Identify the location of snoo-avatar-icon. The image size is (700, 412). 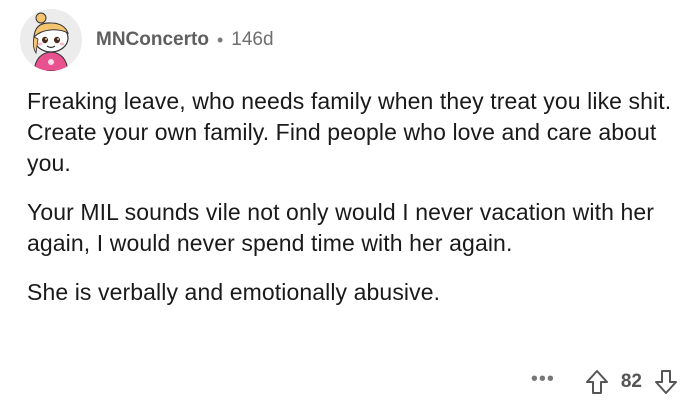
(51, 40).